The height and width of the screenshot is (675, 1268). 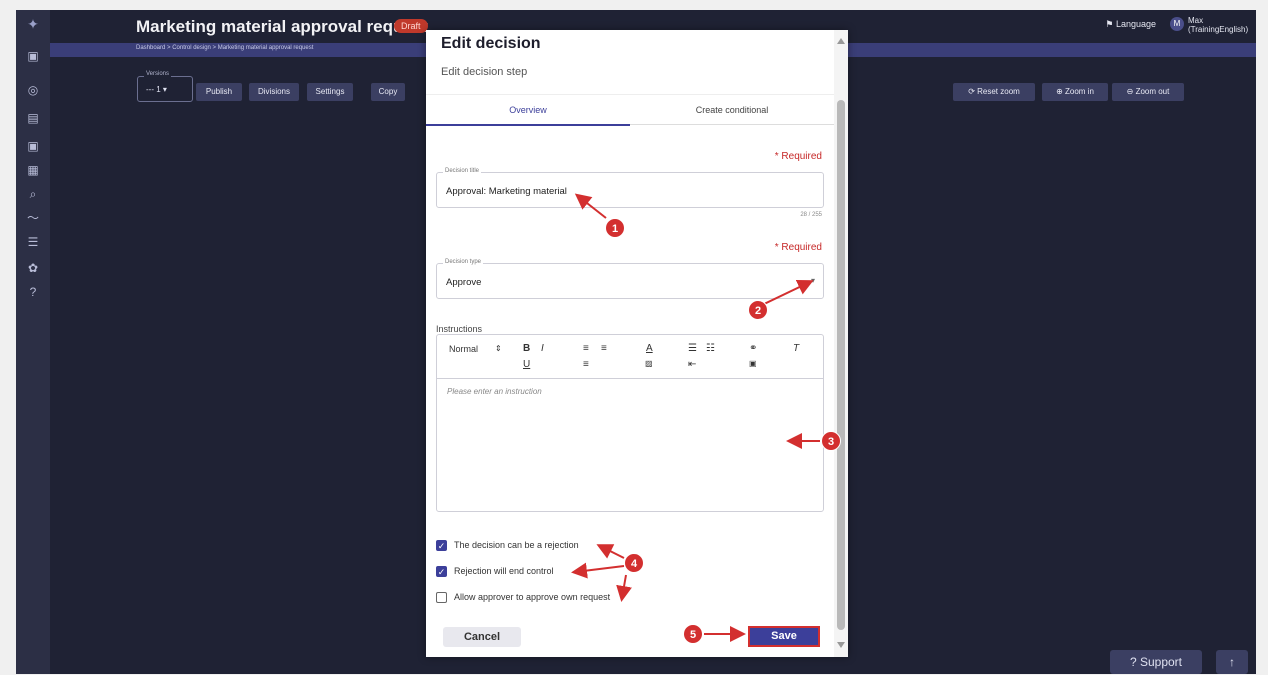 What do you see at coordinates (484, 72) in the screenshot?
I see `dialog-subtitle: Edit decision step` at bounding box center [484, 72].